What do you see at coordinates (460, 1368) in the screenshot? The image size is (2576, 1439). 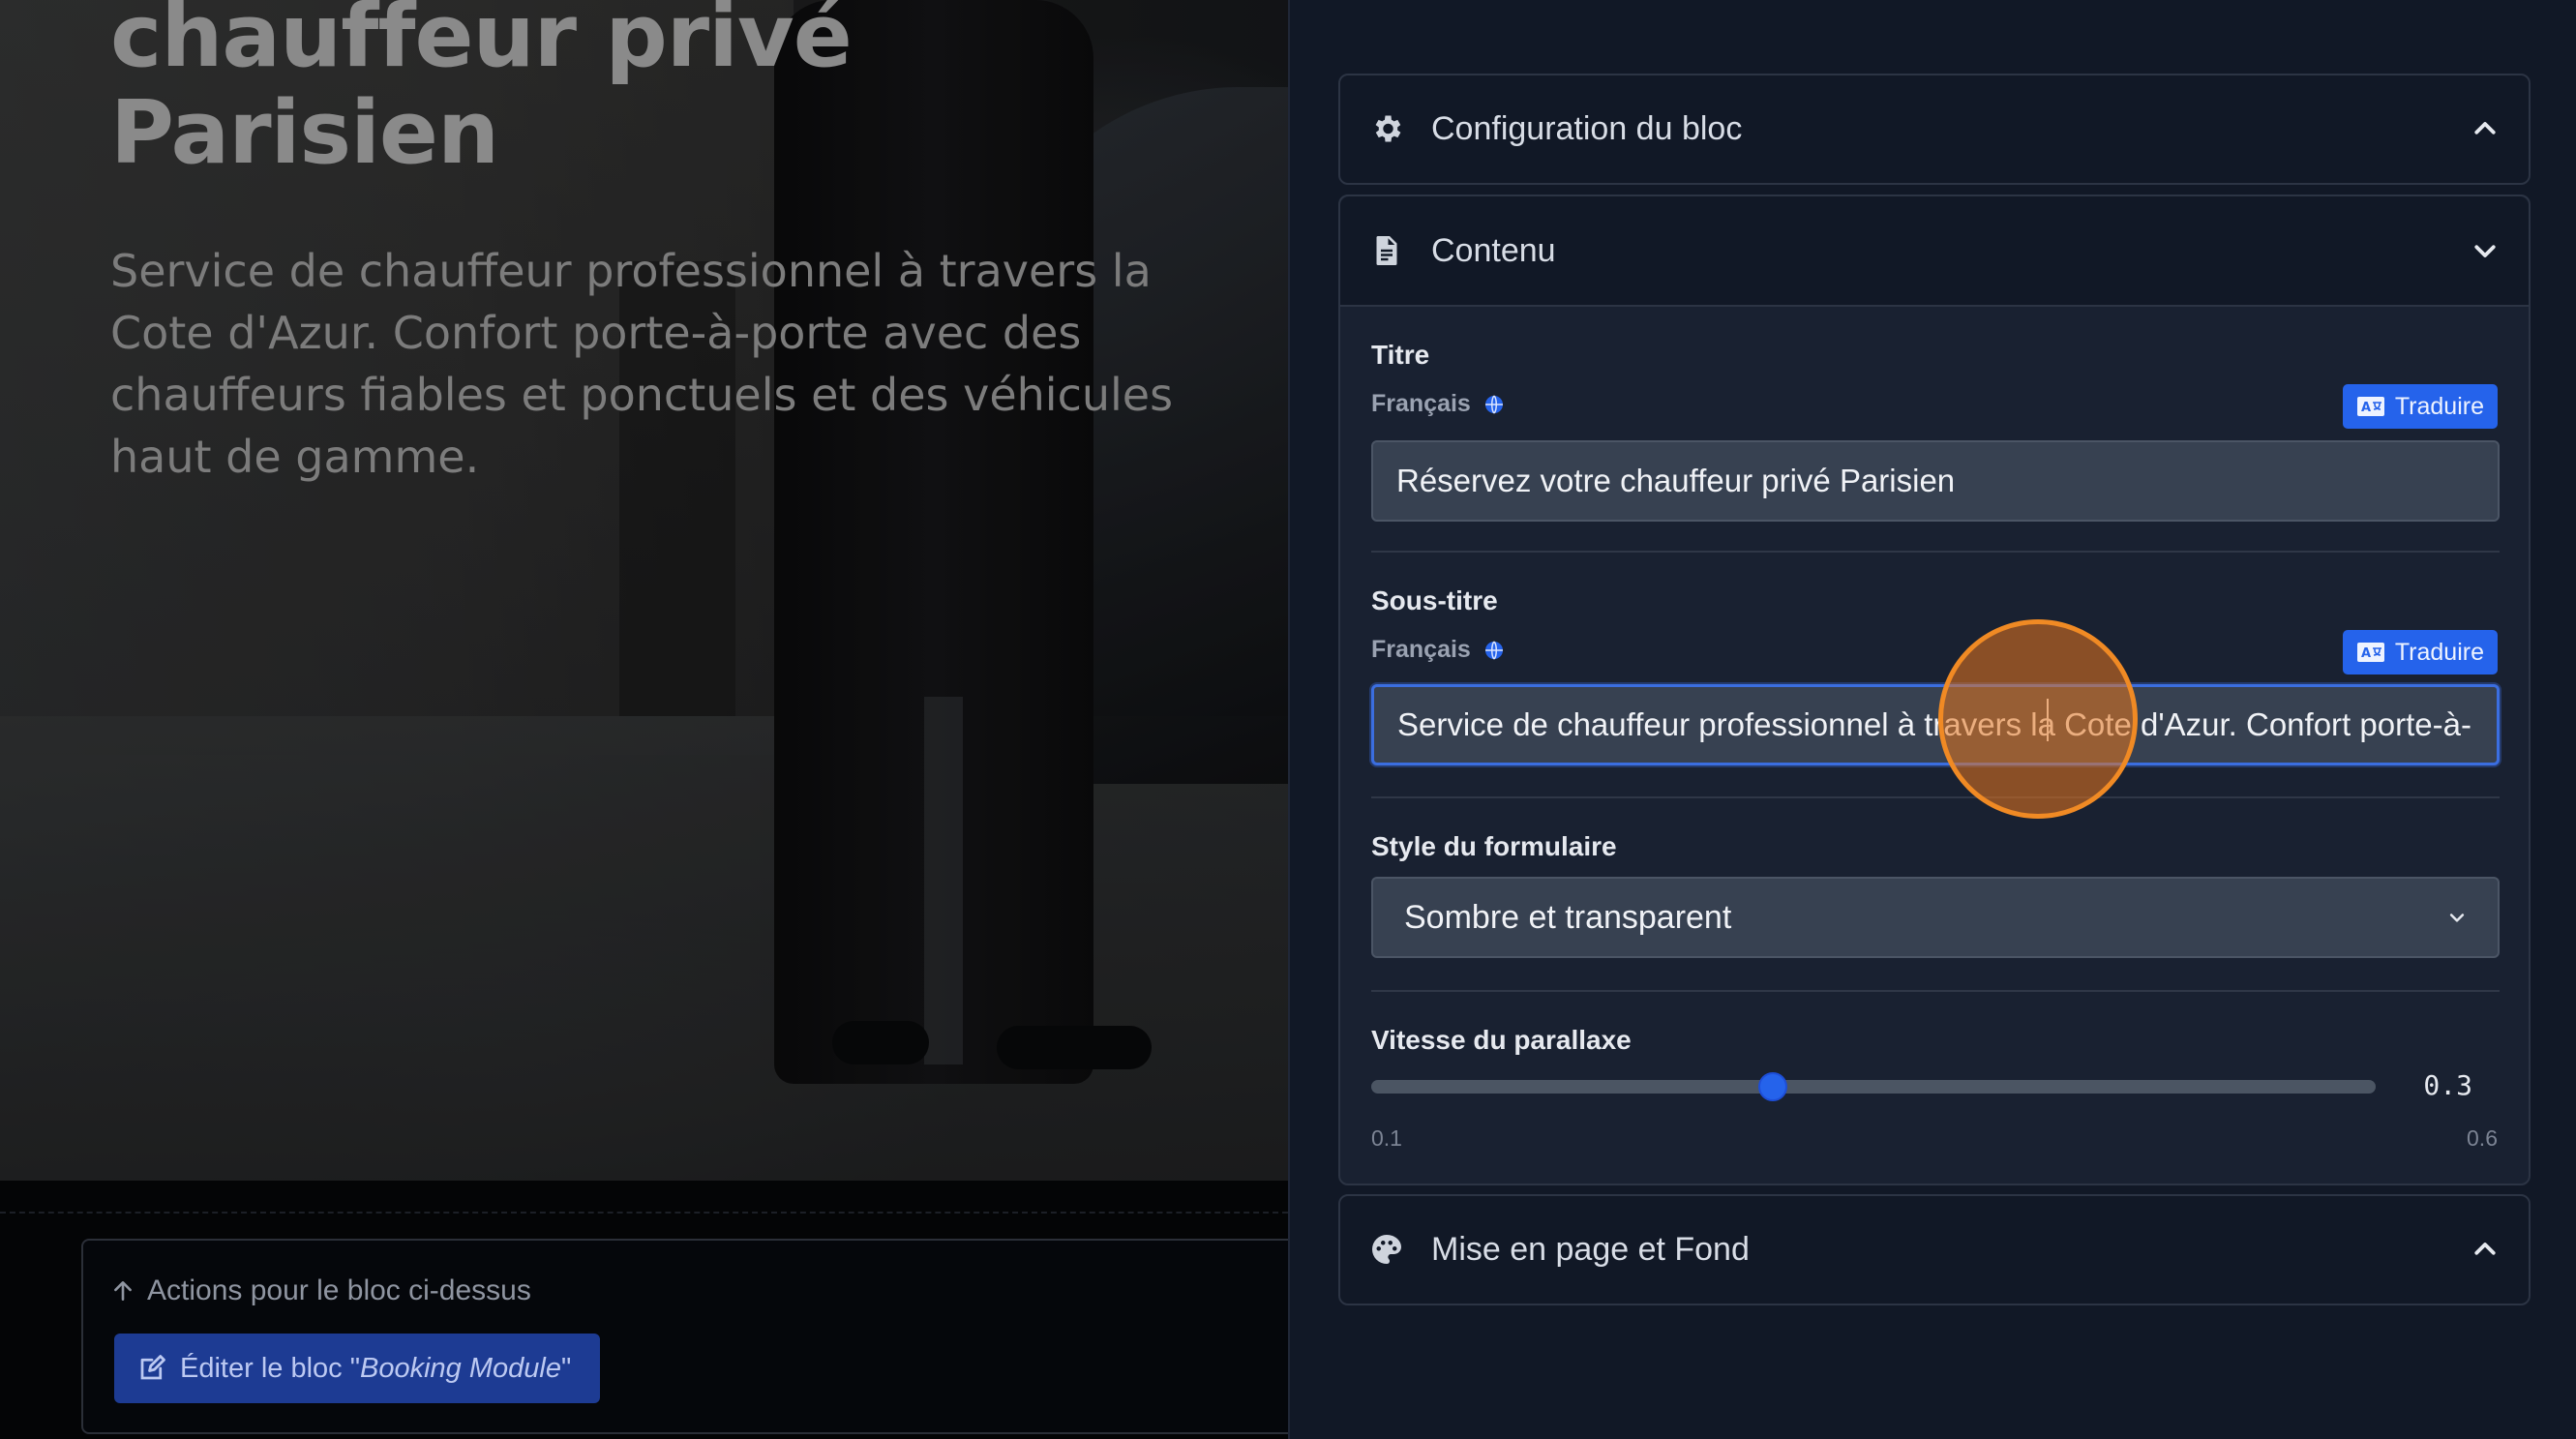 I see `edit-block-name: Booking Module` at bounding box center [460, 1368].